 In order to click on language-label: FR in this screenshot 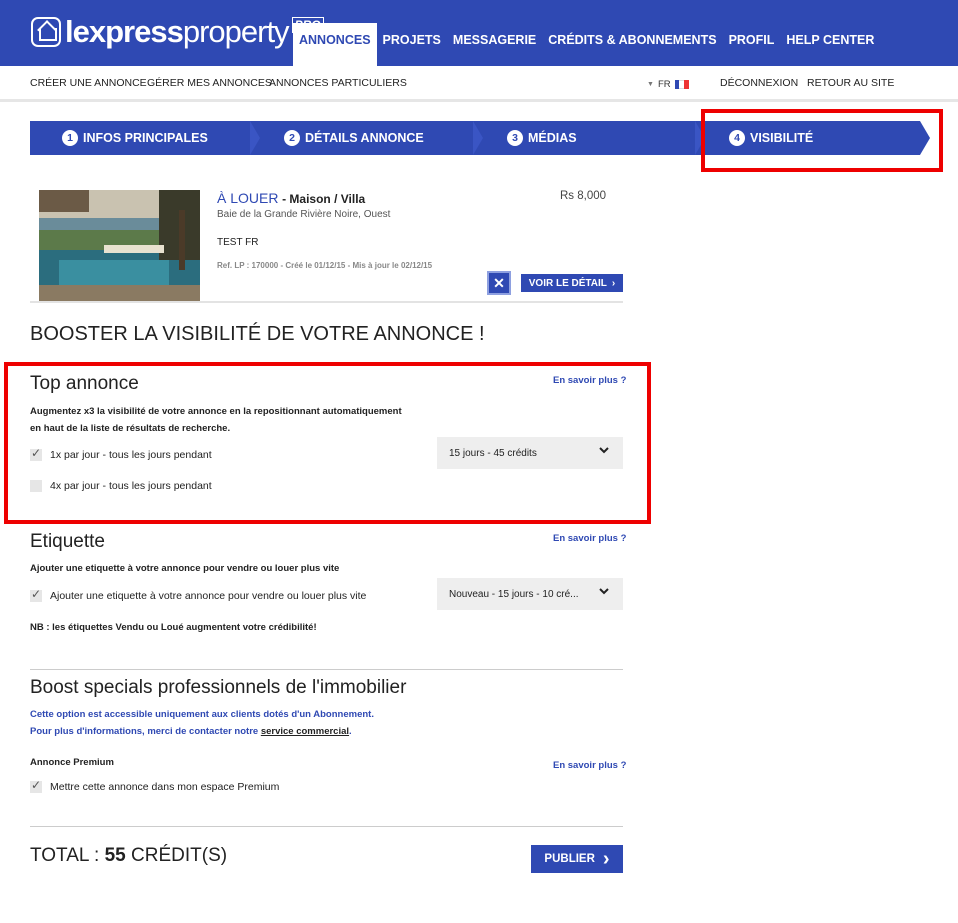, I will do `click(664, 84)`.